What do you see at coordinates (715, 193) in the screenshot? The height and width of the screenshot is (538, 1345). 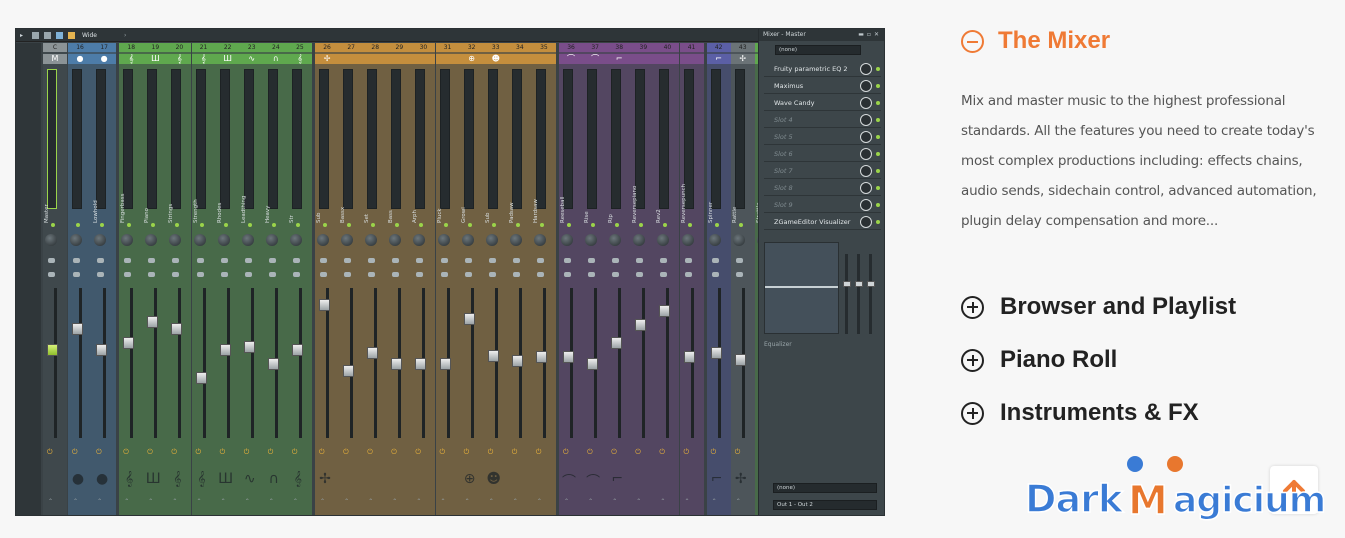 I see `strip-name: Spinner` at bounding box center [715, 193].